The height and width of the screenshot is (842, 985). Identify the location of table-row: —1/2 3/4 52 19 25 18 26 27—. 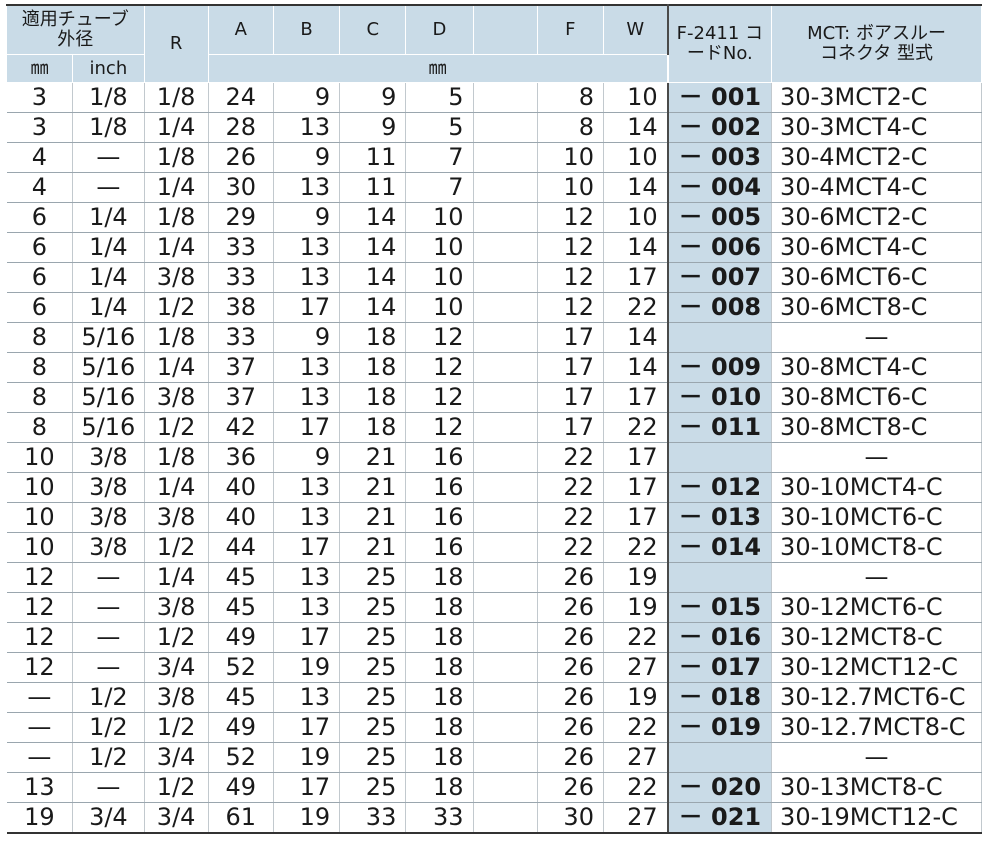
(494, 757).